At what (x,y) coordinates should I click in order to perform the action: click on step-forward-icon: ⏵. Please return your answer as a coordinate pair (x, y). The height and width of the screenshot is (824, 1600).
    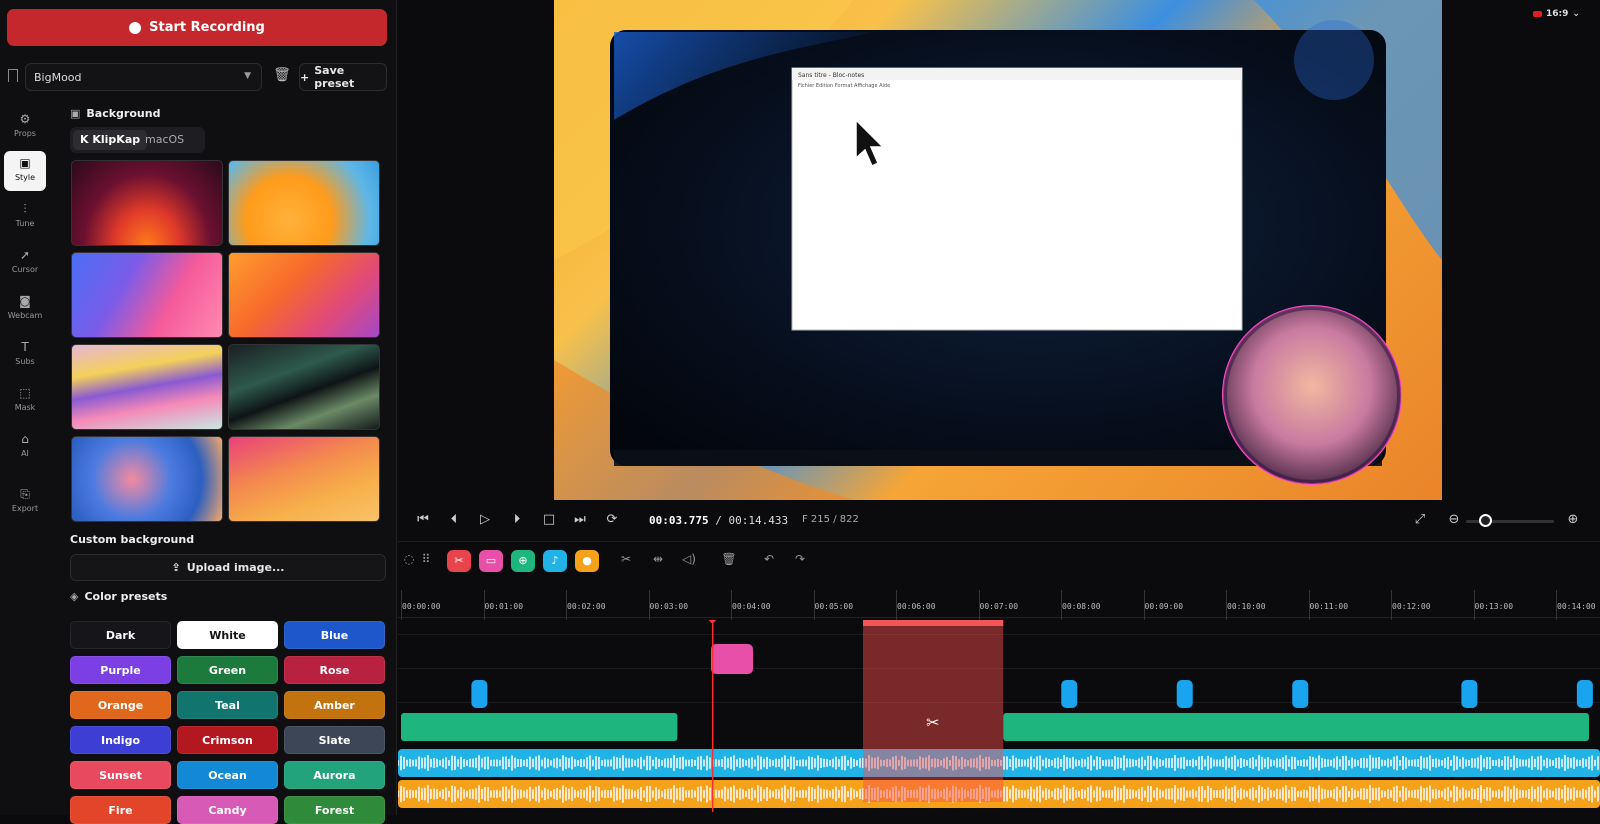
    Looking at the image, I should click on (517, 519).